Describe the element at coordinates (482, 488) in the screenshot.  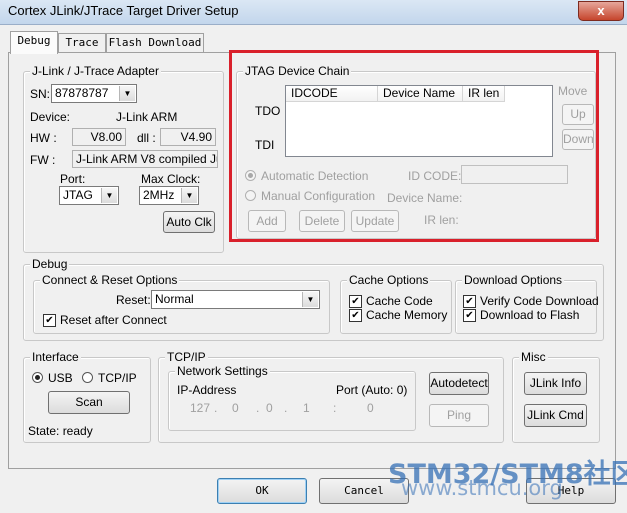
I see `watermark-url: www.stmcu.org` at that location.